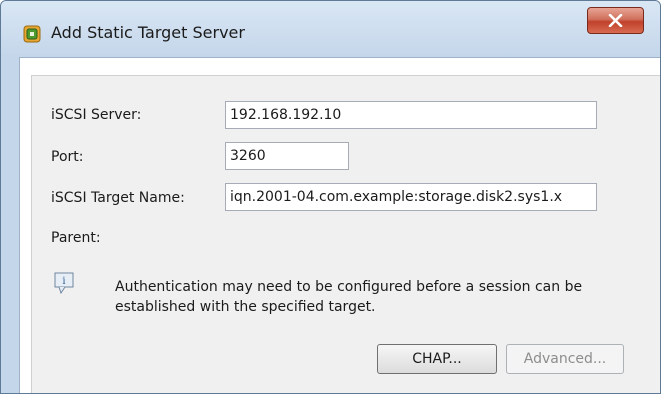 Image resolution: width=661 pixels, height=394 pixels. What do you see at coordinates (67, 157) in the screenshot?
I see `port-label: Port:` at bounding box center [67, 157].